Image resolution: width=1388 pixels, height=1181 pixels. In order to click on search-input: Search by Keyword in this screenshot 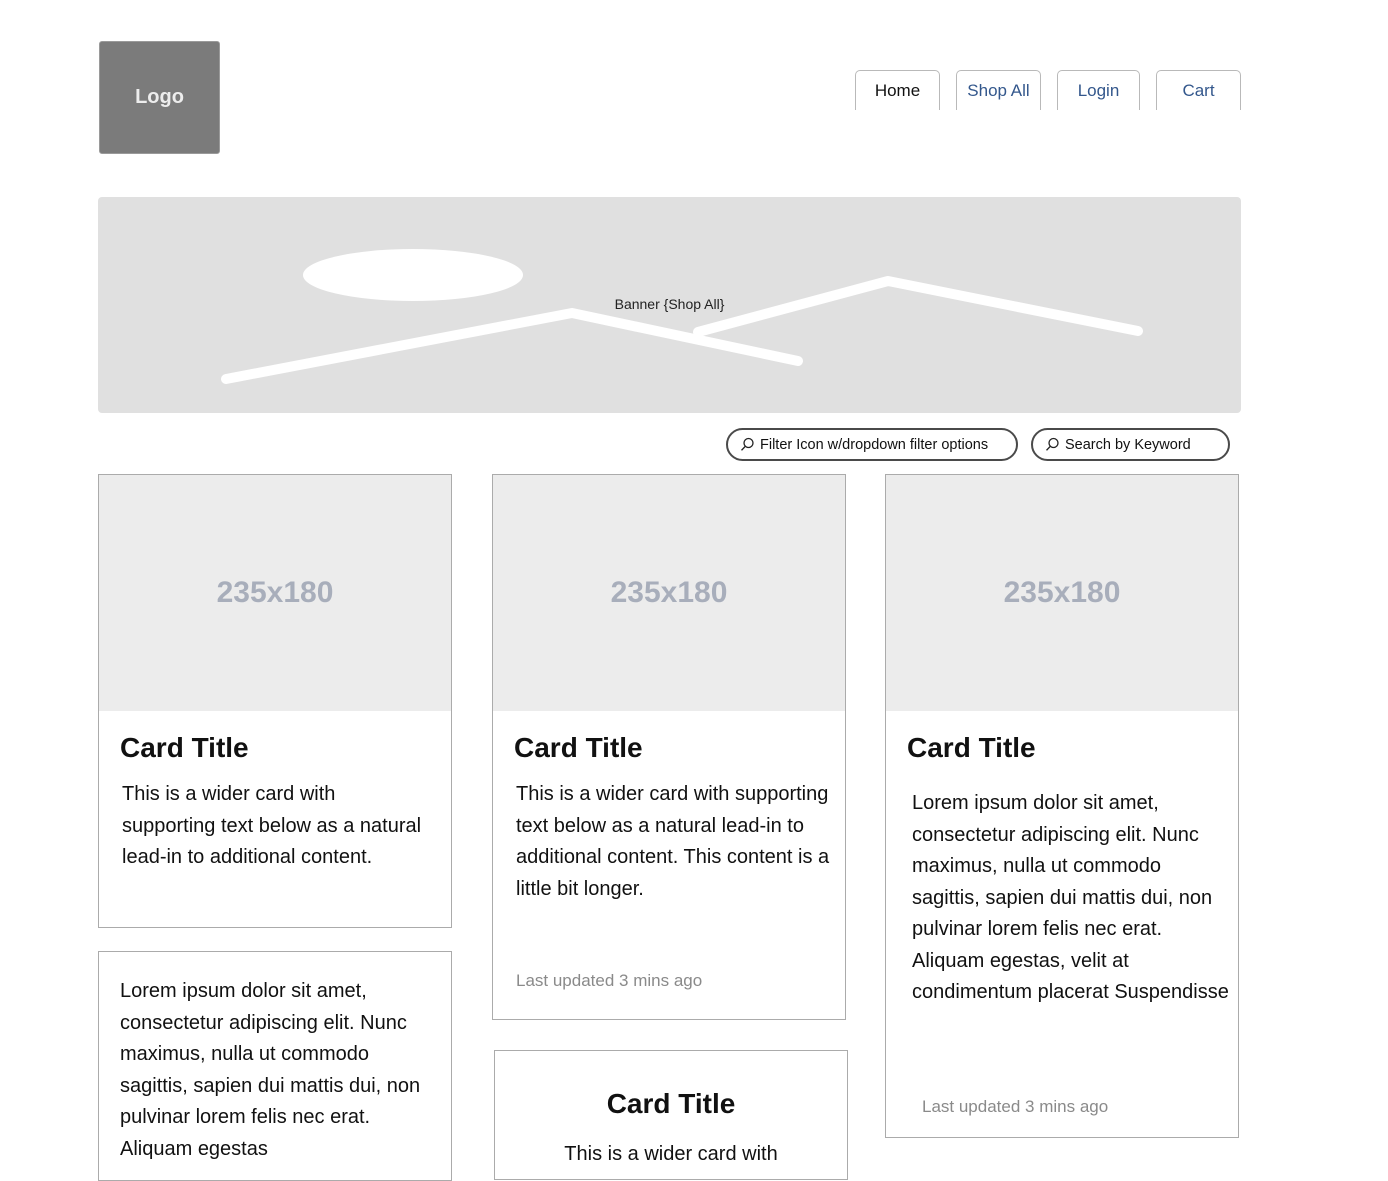, I will do `click(1130, 444)`.